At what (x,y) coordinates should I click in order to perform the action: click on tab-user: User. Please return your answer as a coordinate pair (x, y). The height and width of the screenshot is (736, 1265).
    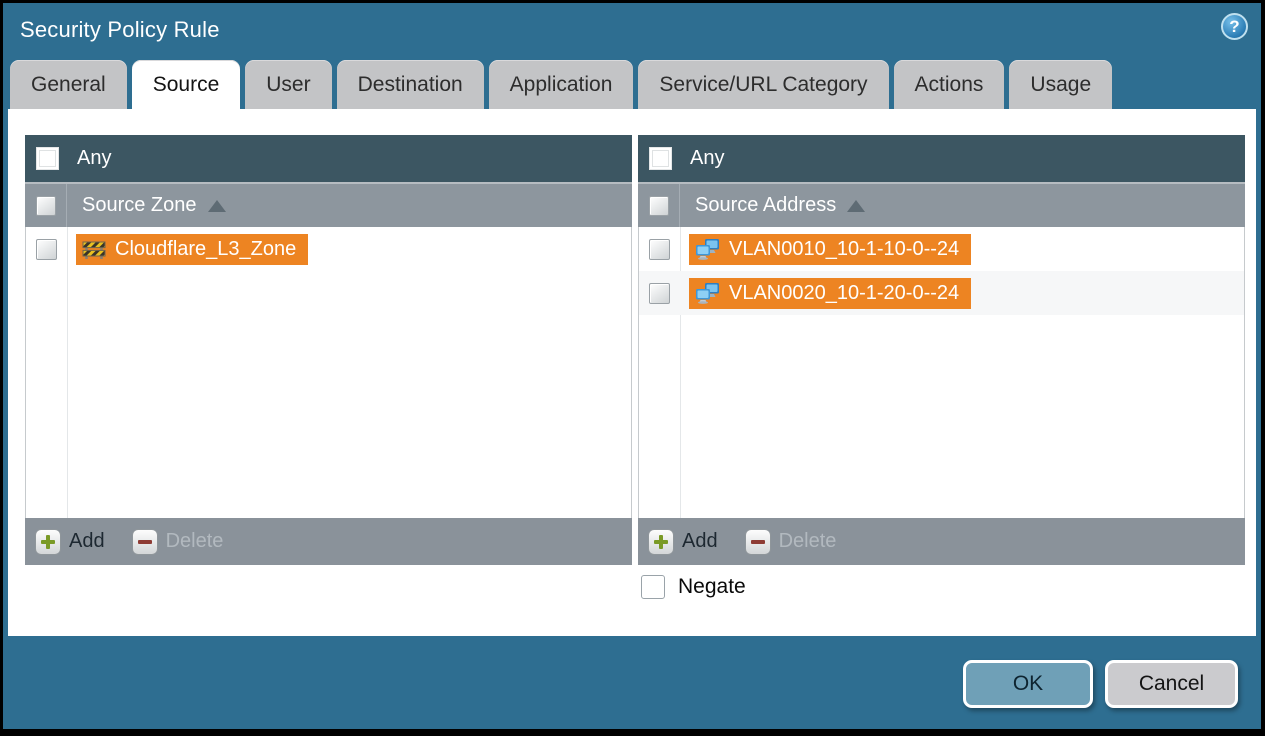
    Looking at the image, I should click on (288, 84).